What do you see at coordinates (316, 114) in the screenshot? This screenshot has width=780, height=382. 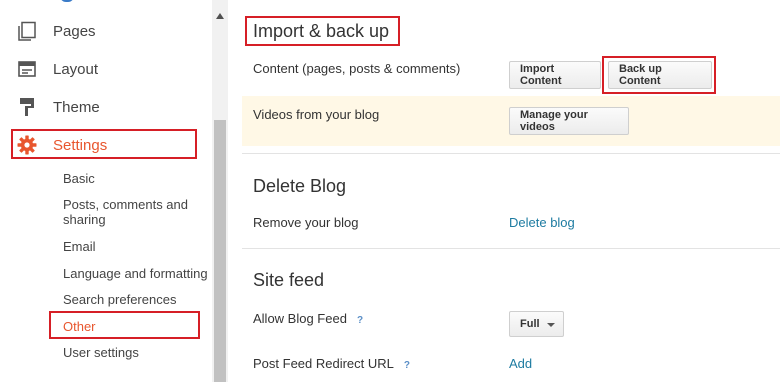 I see `videos-label: Videos from your blog` at bounding box center [316, 114].